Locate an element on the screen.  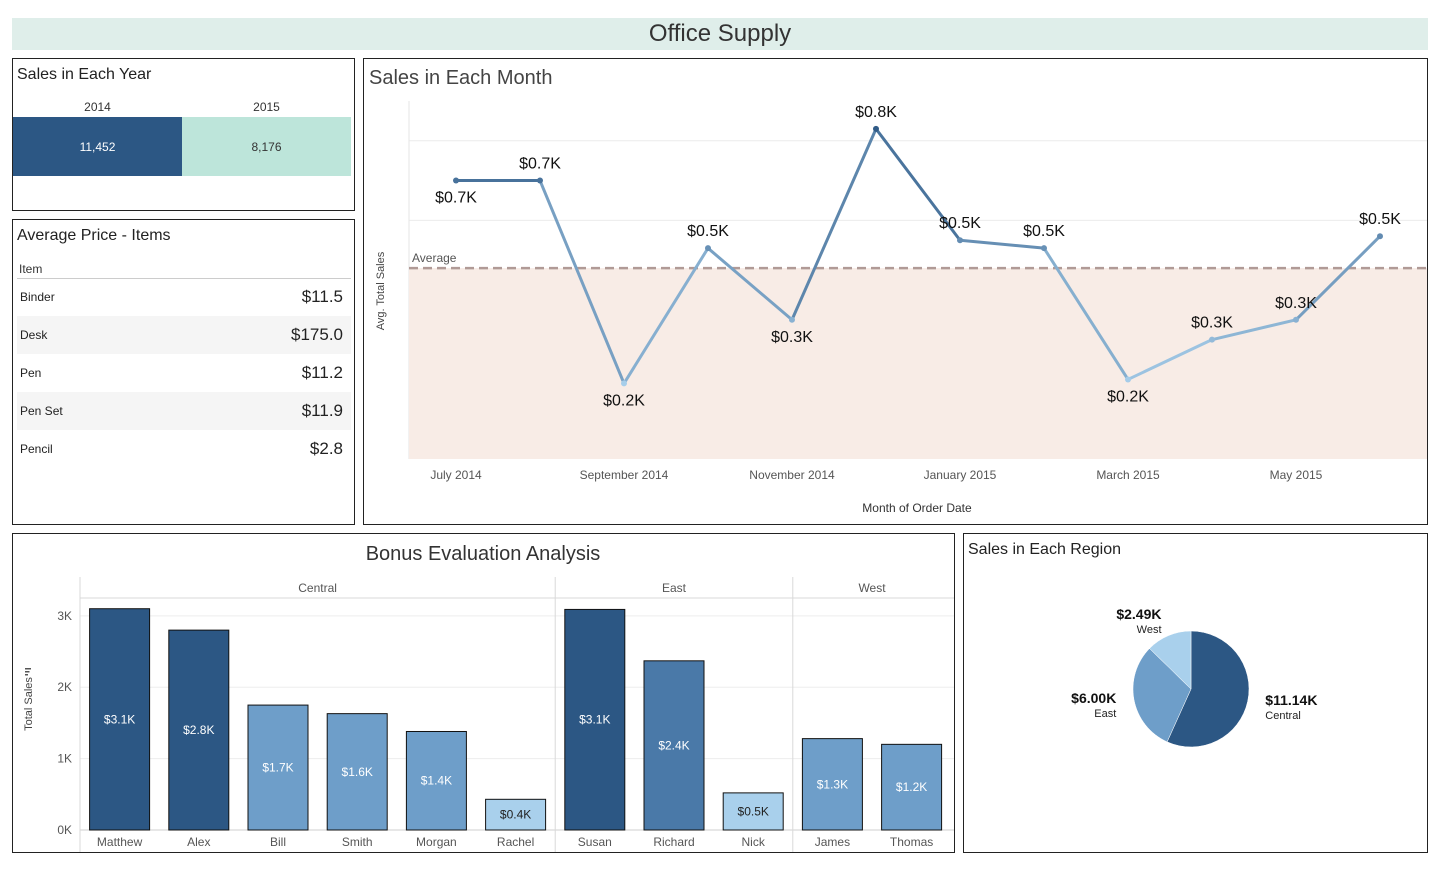
bonus-group-label: Central is located at coordinates (317, 588).